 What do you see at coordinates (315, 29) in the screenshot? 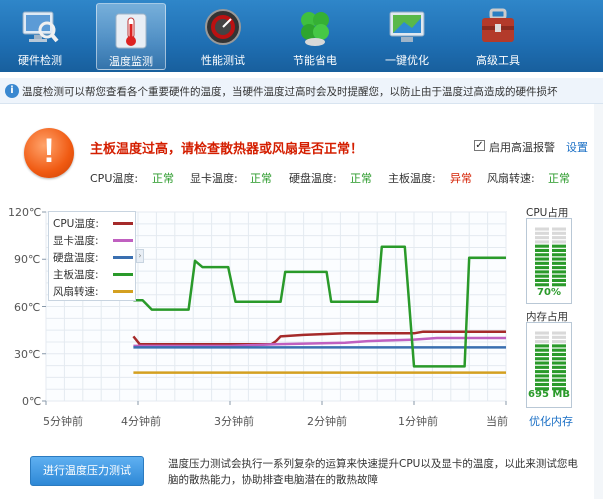
I see `clover-leaf-icon` at bounding box center [315, 29].